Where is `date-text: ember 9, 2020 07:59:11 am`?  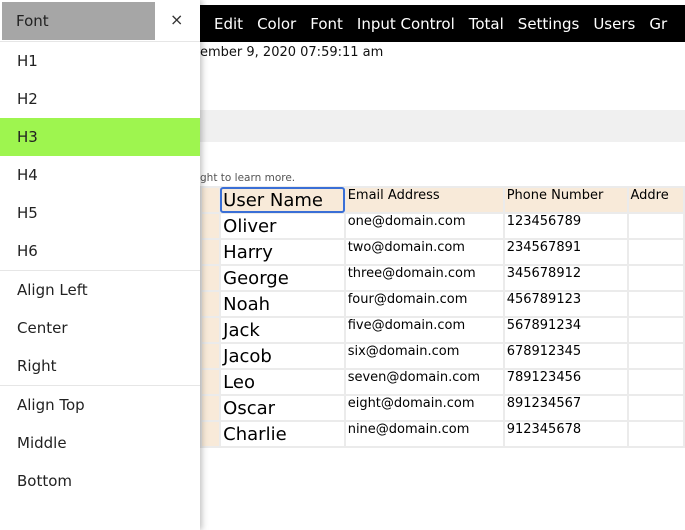 date-text: ember 9, 2020 07:59:11 am is located at coordinates (292, 52).